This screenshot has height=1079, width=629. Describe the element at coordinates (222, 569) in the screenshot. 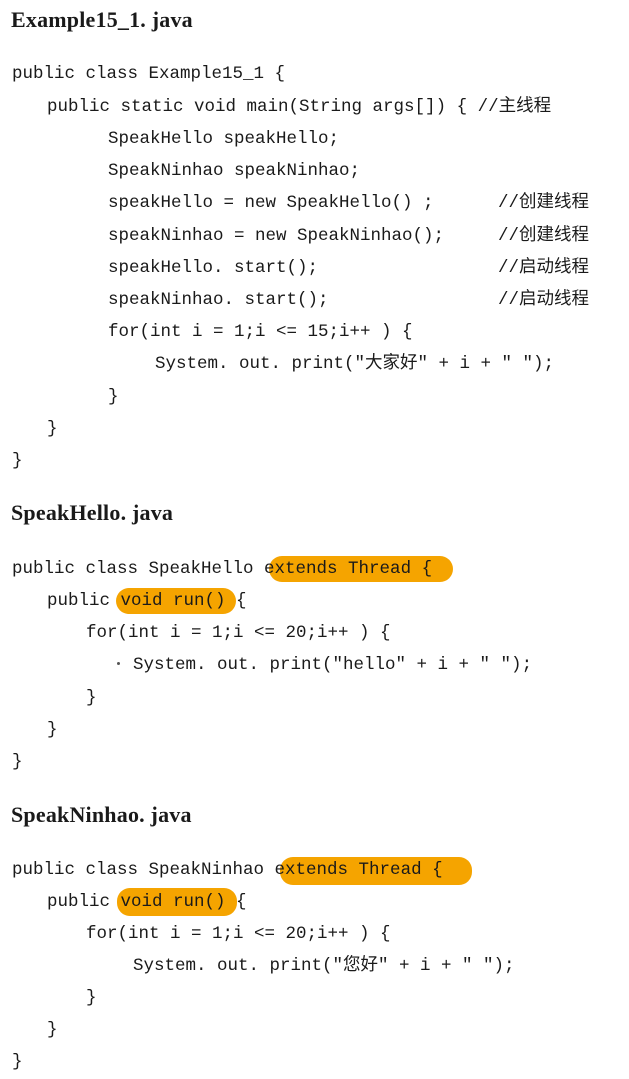

I see `code-line: public class SpeakHello extends Thread {` at that location.